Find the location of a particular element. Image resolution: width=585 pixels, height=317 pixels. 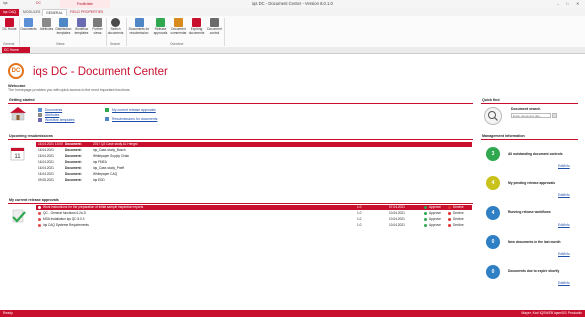

link-resubmissions: Resubmissions for documents is located at coordinates (134, 119).